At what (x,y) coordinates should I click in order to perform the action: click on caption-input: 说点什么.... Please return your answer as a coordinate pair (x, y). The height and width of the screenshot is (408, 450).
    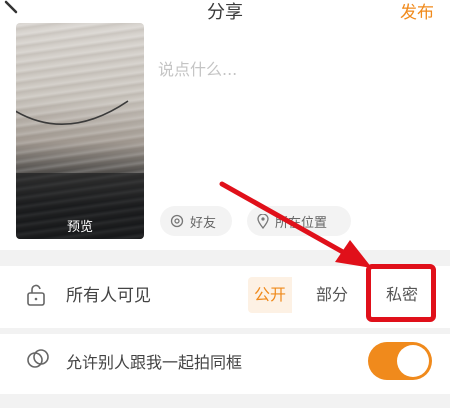
    Looking at the image, I should click on (197, 68).